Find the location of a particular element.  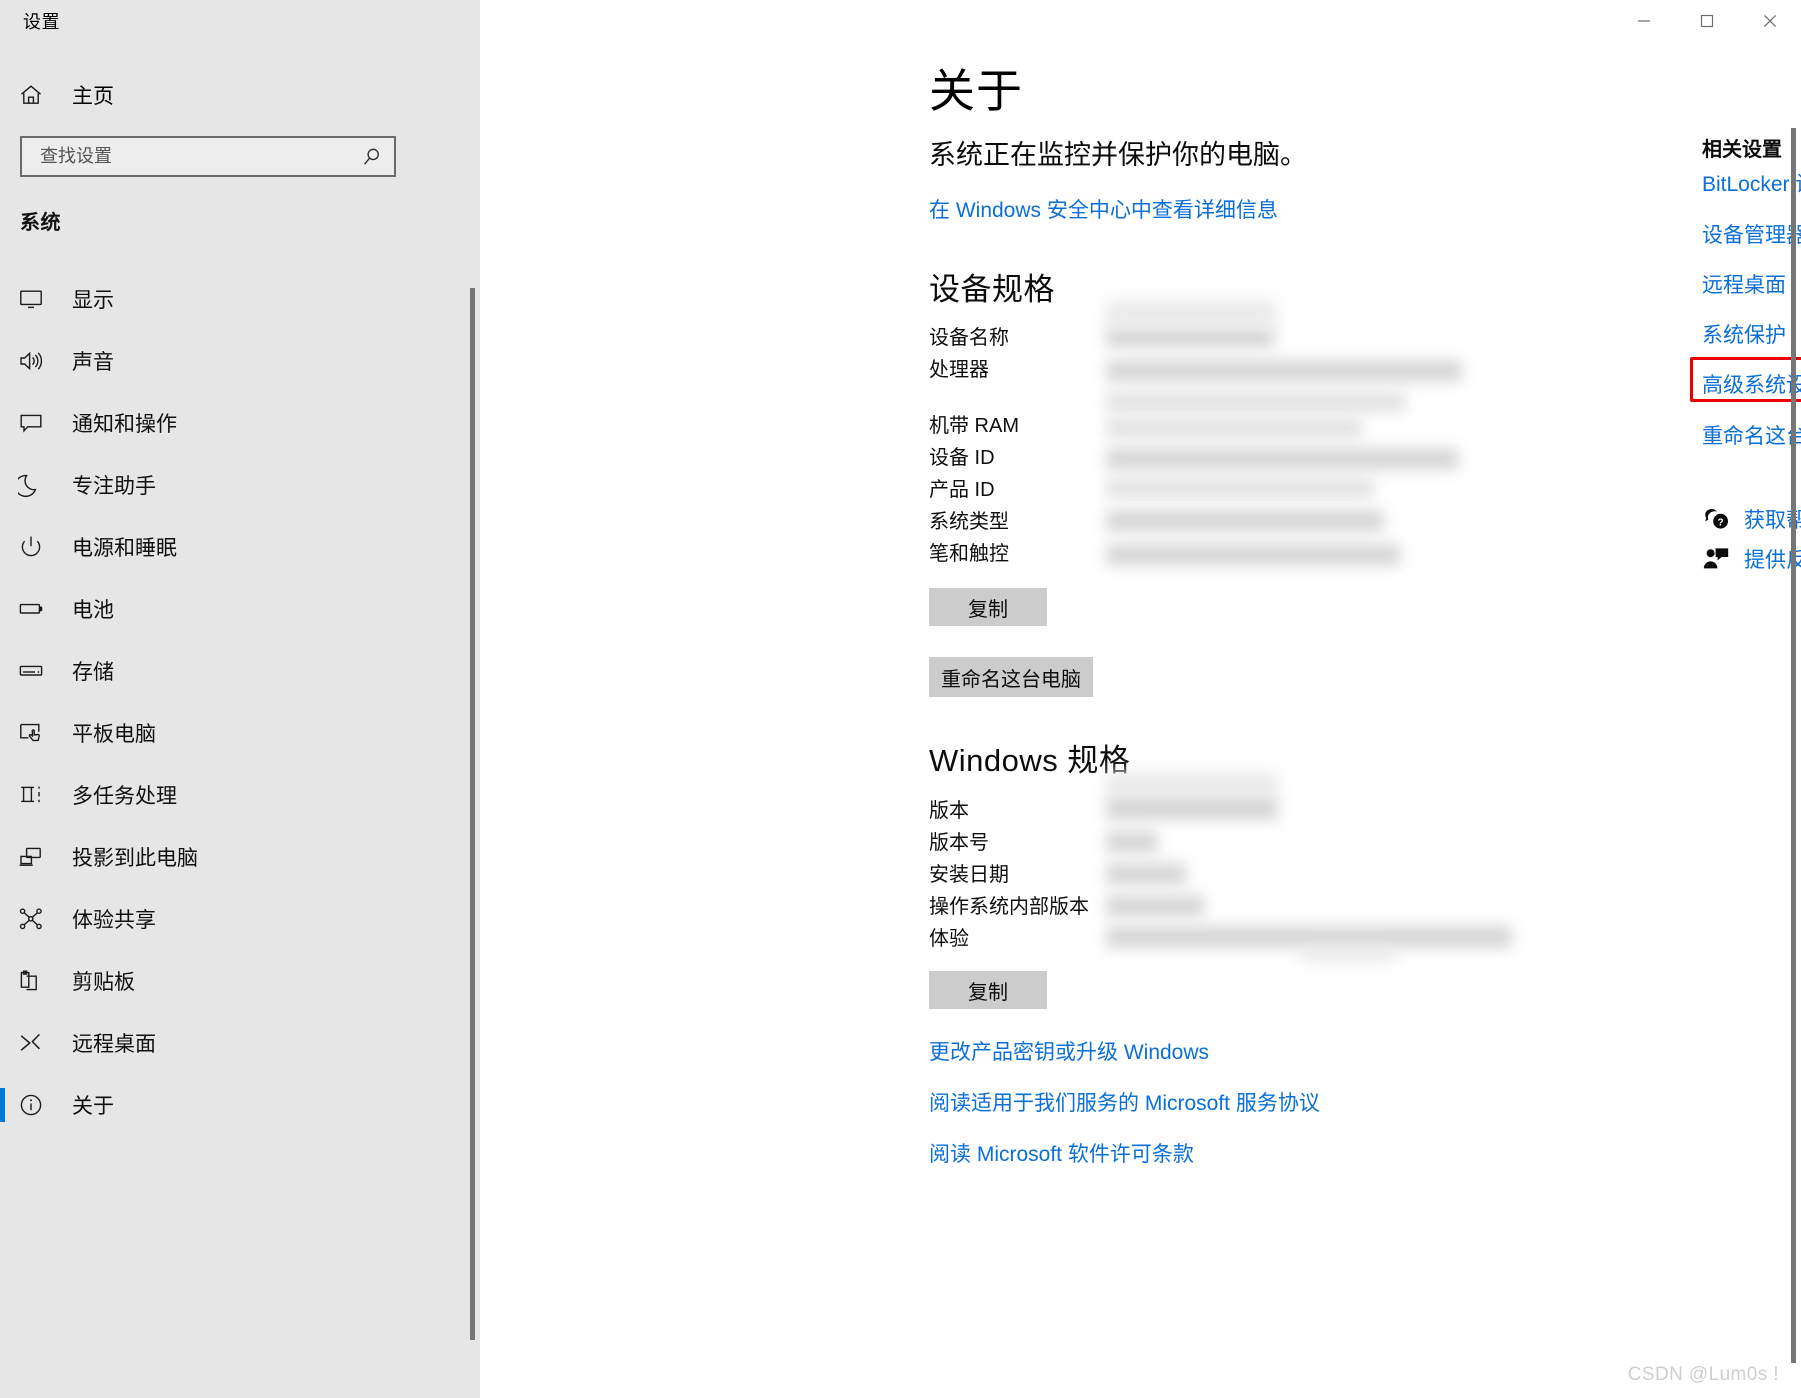

sidebar-item-label: 存储 is located at coordinates (93, 672).